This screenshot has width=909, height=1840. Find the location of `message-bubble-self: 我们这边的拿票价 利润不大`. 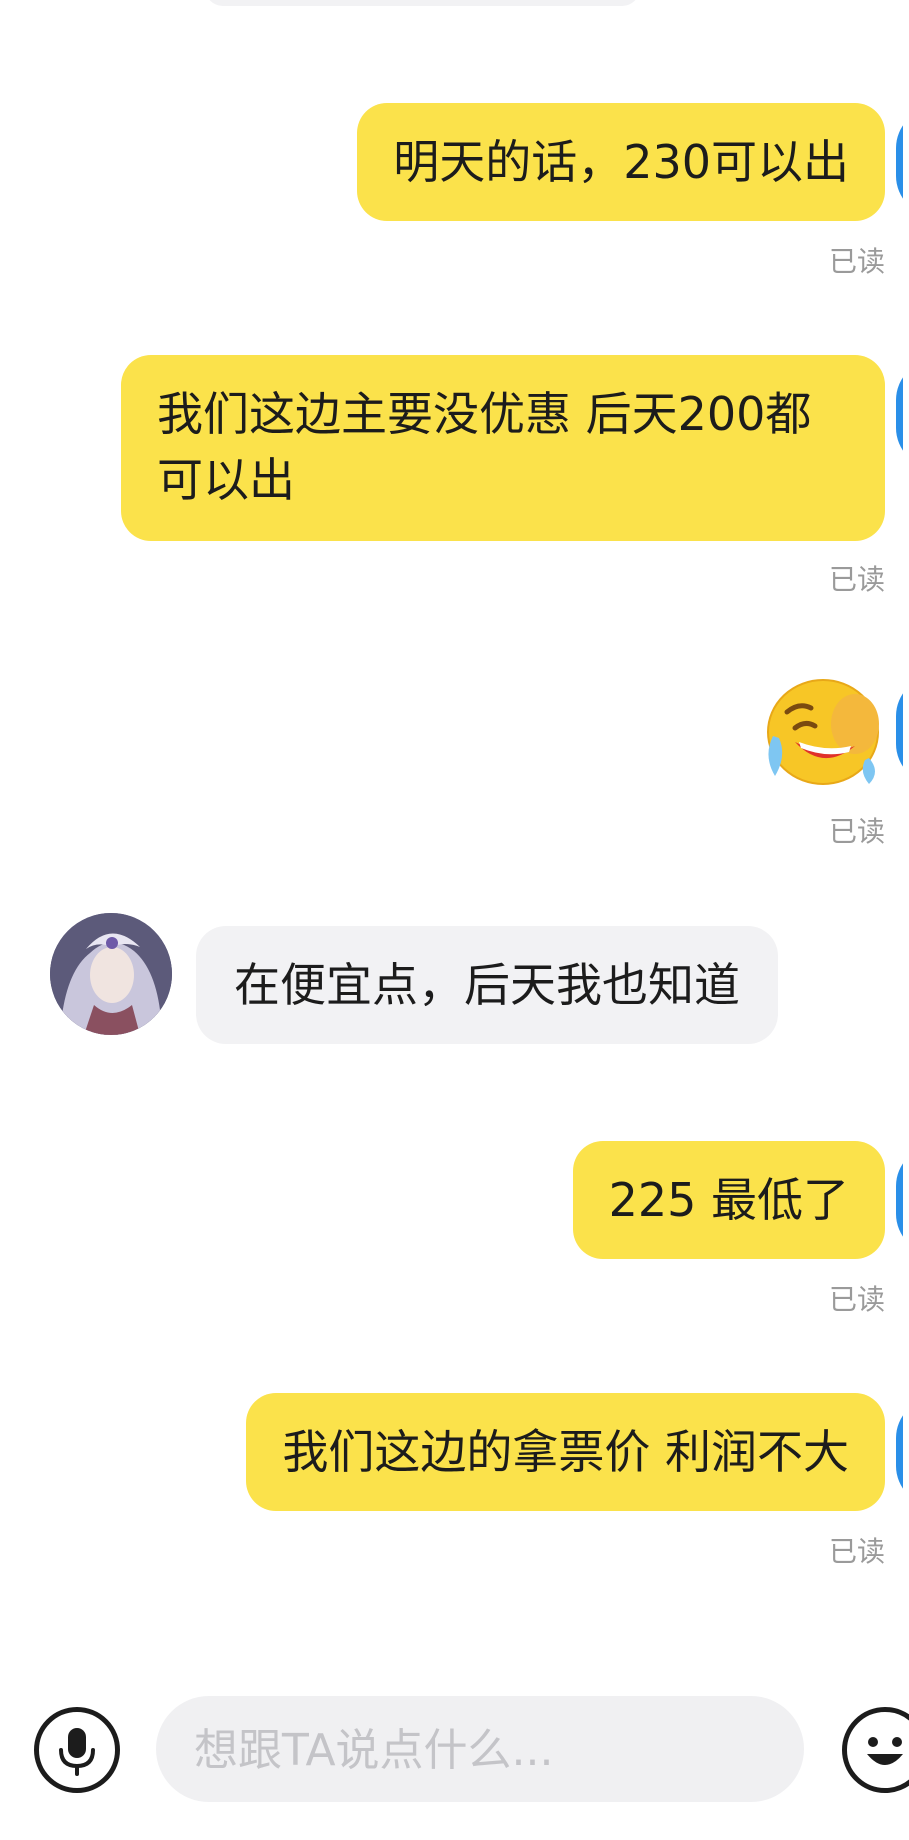

message-bubble-self: 我们这边的拿票价 利润不大 is located at coordinates (565, 1452).